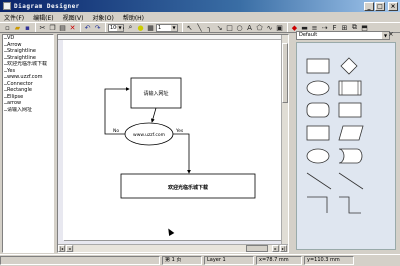 This screenshot has width=400, height=266. What do you see at coordinates (391, 35) in the screenshot?
I see `close-icon: ×` at bounding box center [391, 35].